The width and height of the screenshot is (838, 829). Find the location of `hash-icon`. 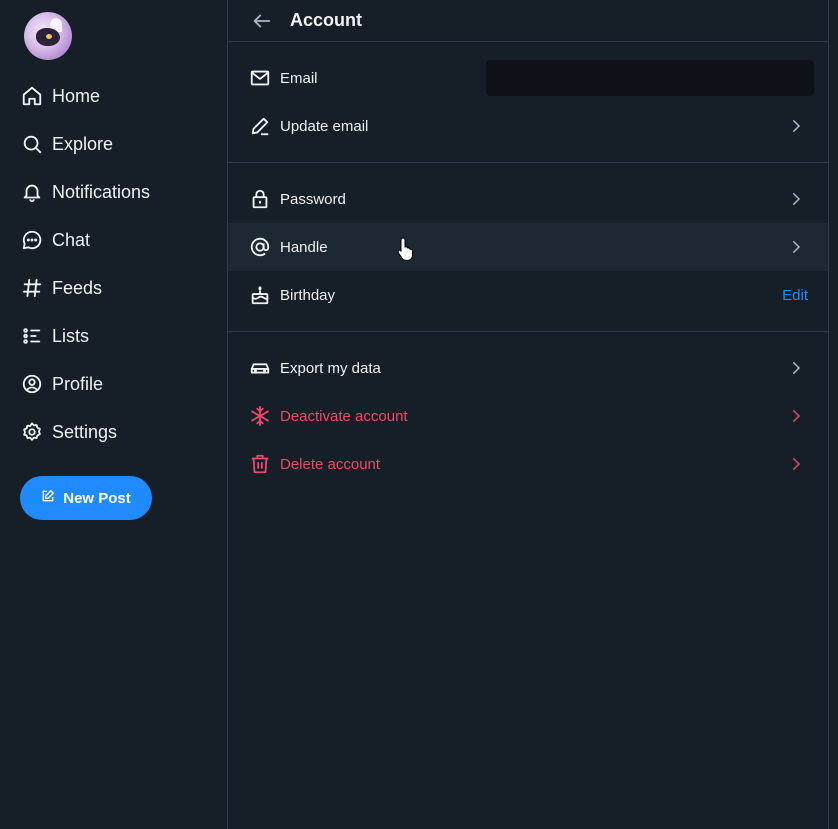

hash-icon is located at coordinates (32, 288).